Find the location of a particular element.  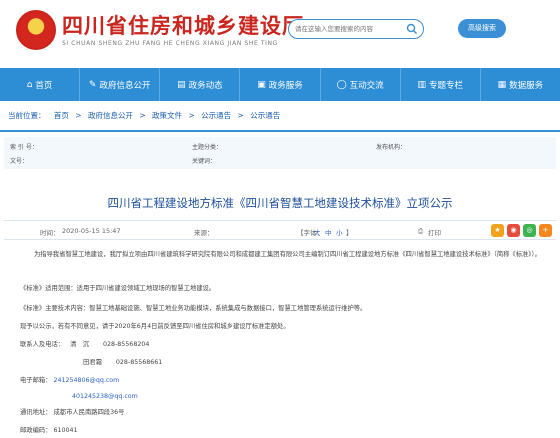

more-share-icon: + is located at coordinates (545, 230).